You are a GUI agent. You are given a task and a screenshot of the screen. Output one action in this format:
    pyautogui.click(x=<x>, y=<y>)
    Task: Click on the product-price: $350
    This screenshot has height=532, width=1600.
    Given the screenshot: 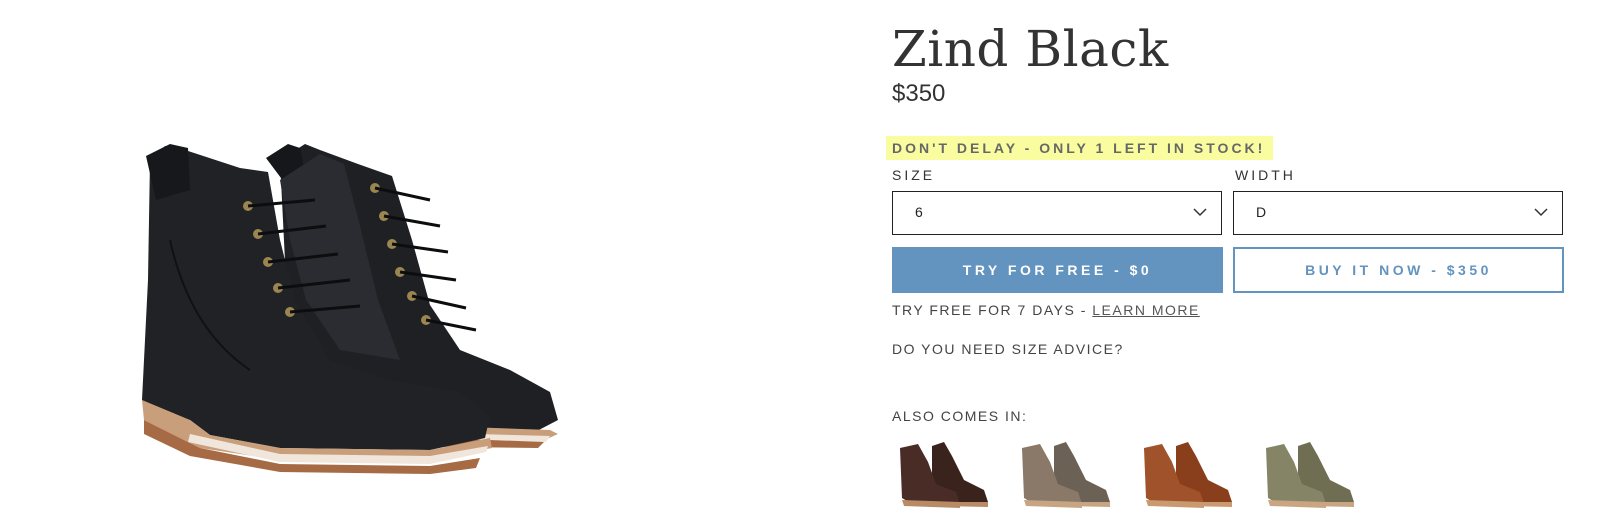 What is the action you would take?
    pyautogui.click(x=919, y=93)
    